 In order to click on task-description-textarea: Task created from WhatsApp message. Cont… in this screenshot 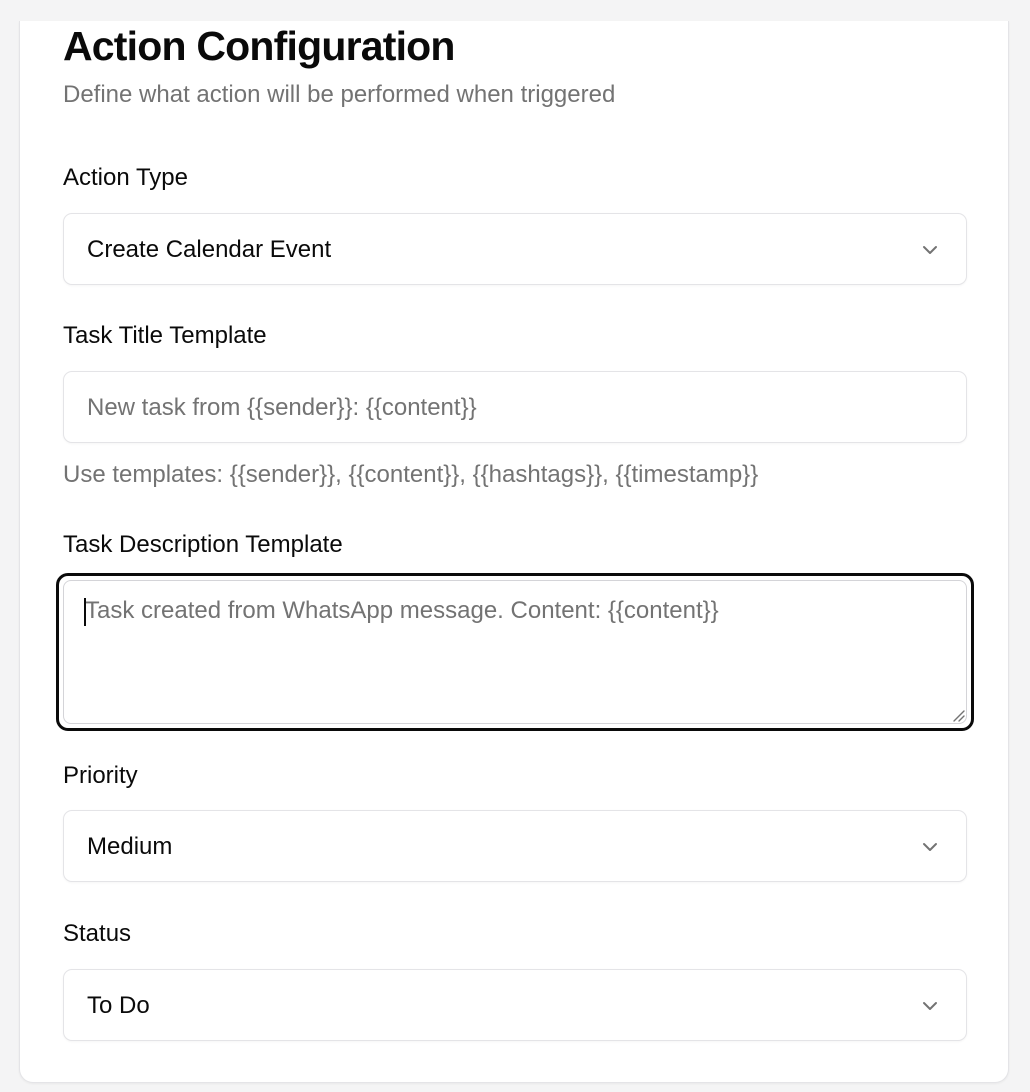, I will do `click(515, 652)`.